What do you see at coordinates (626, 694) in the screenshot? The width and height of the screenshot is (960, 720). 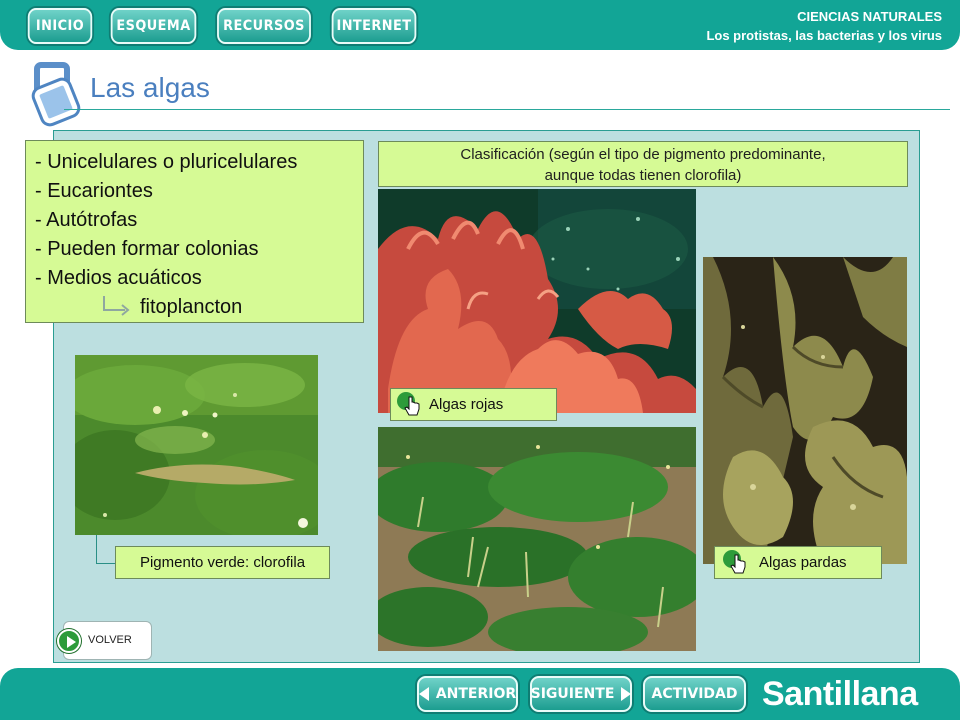 I see `arrow-right-icon` at bounding box center [626, 694].